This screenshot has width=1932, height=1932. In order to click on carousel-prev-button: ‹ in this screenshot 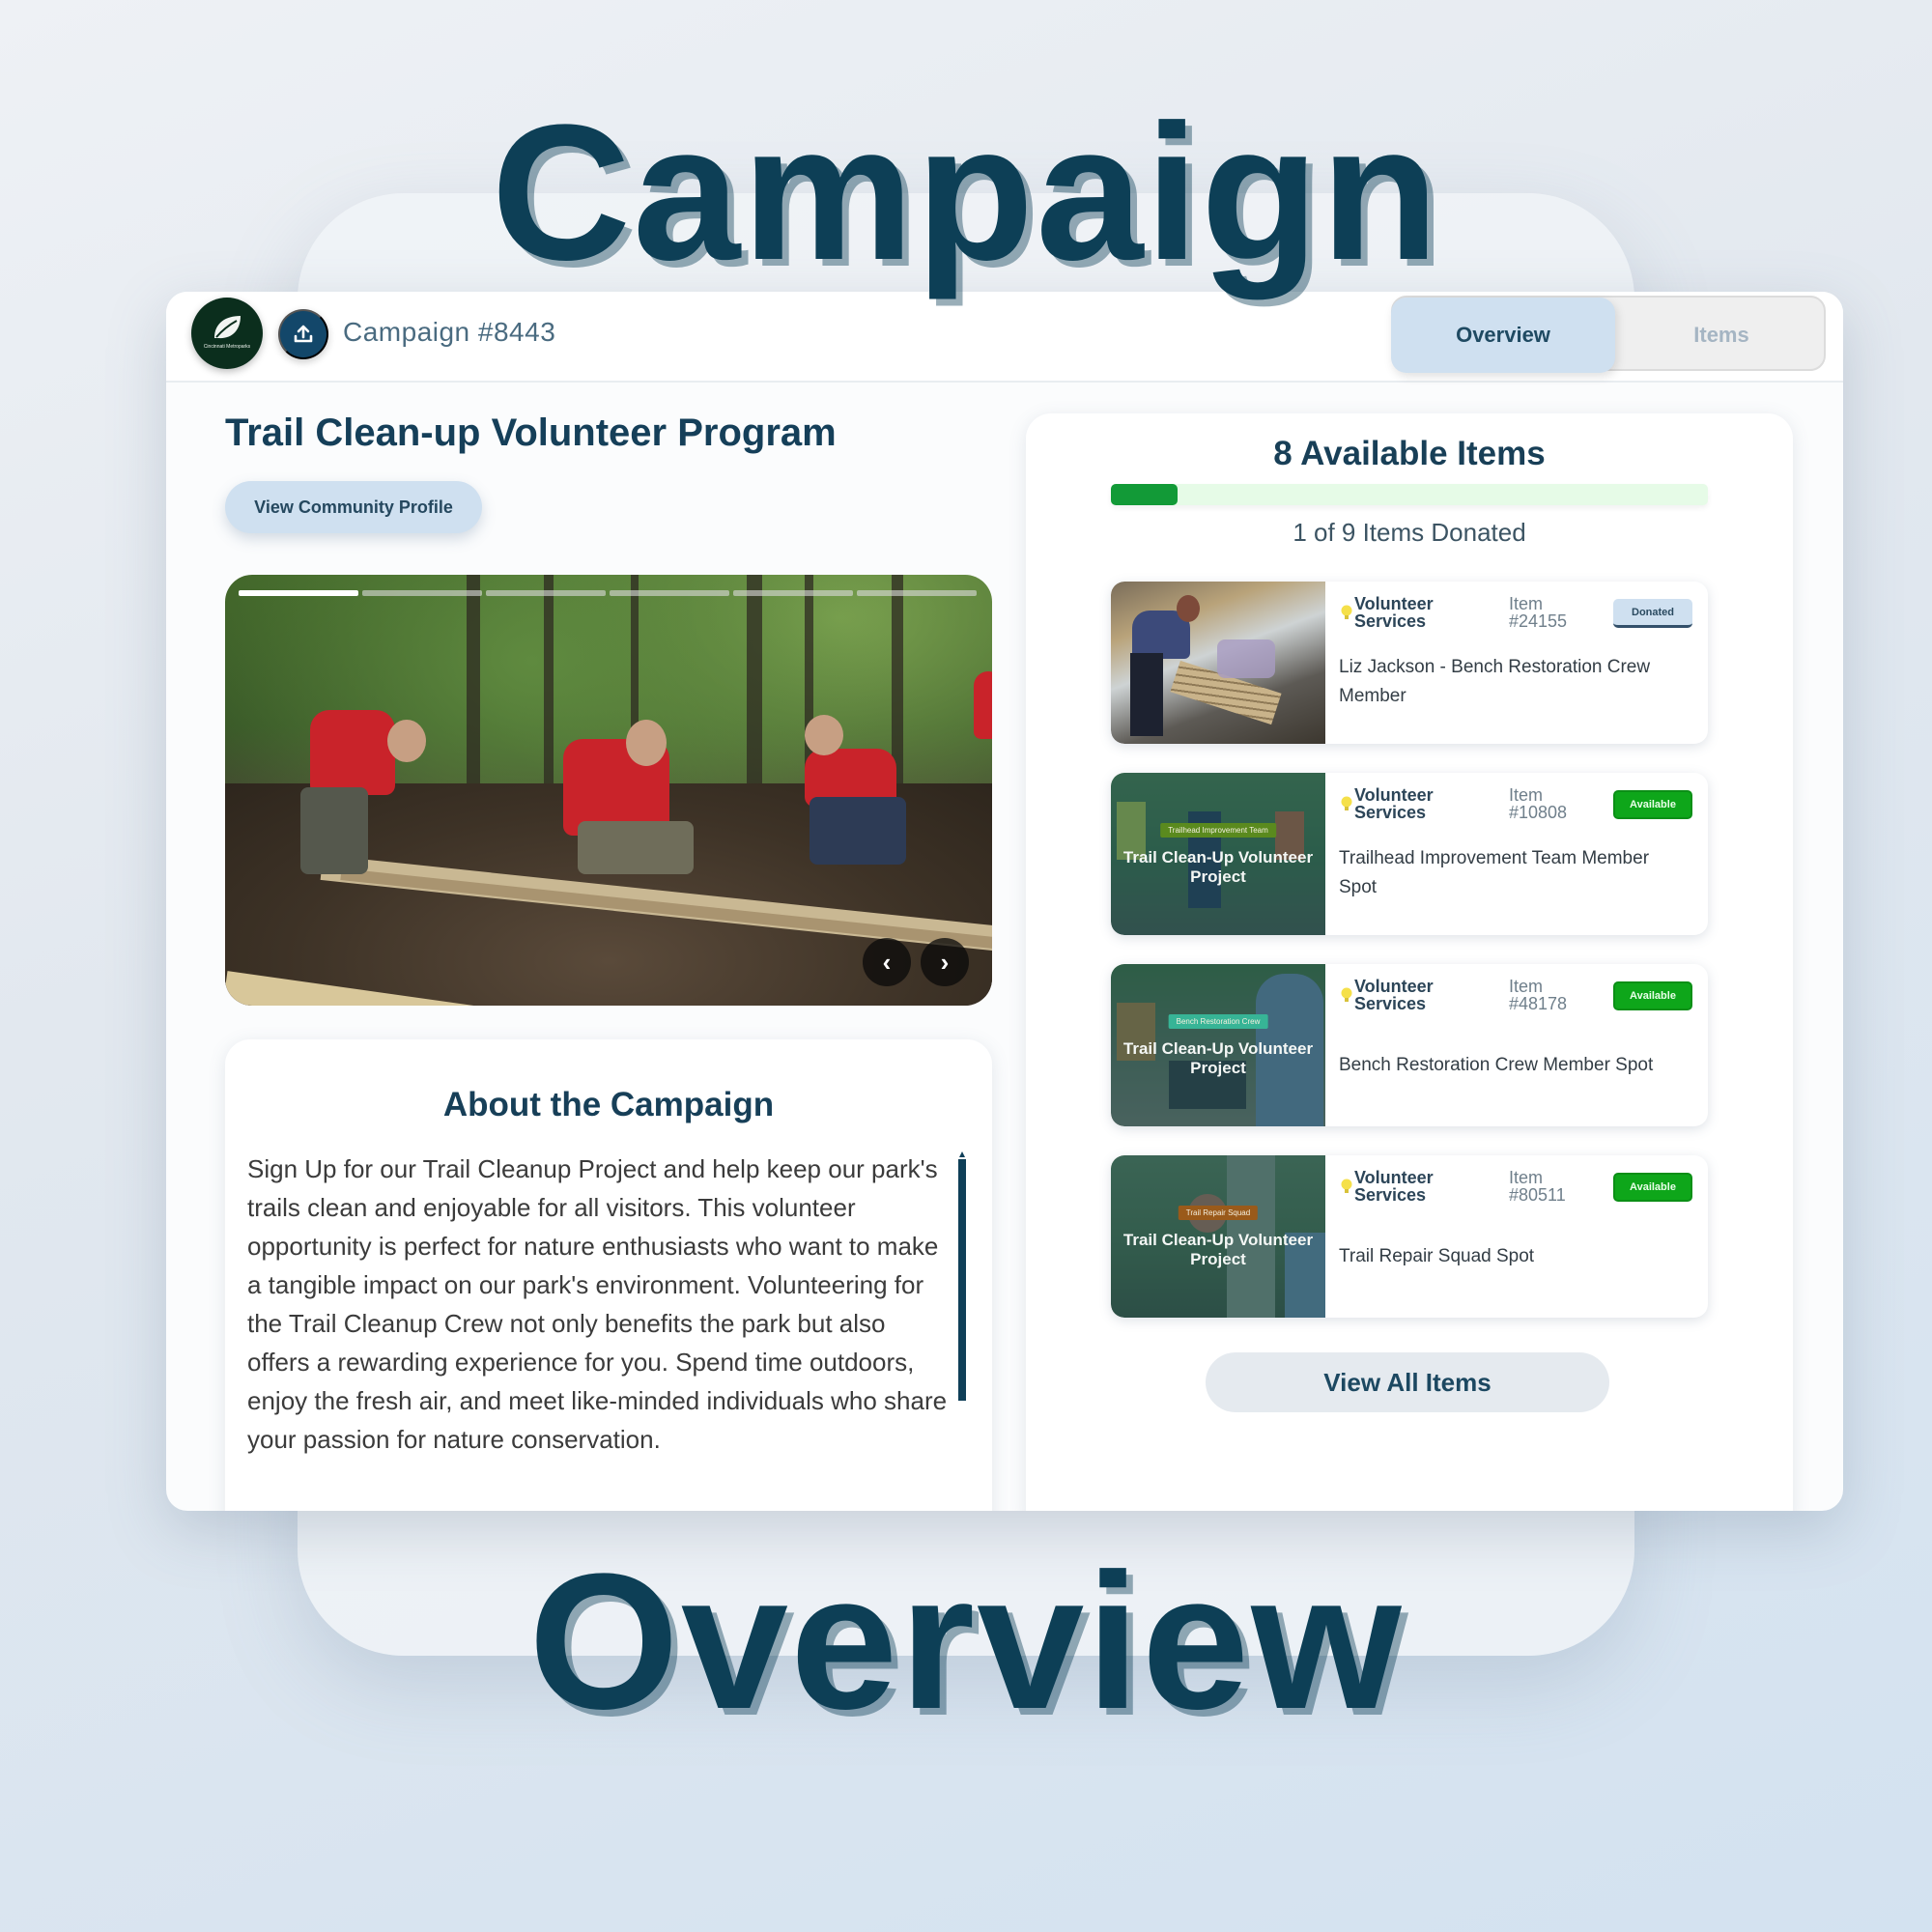, I will do `click(887, 962)`.